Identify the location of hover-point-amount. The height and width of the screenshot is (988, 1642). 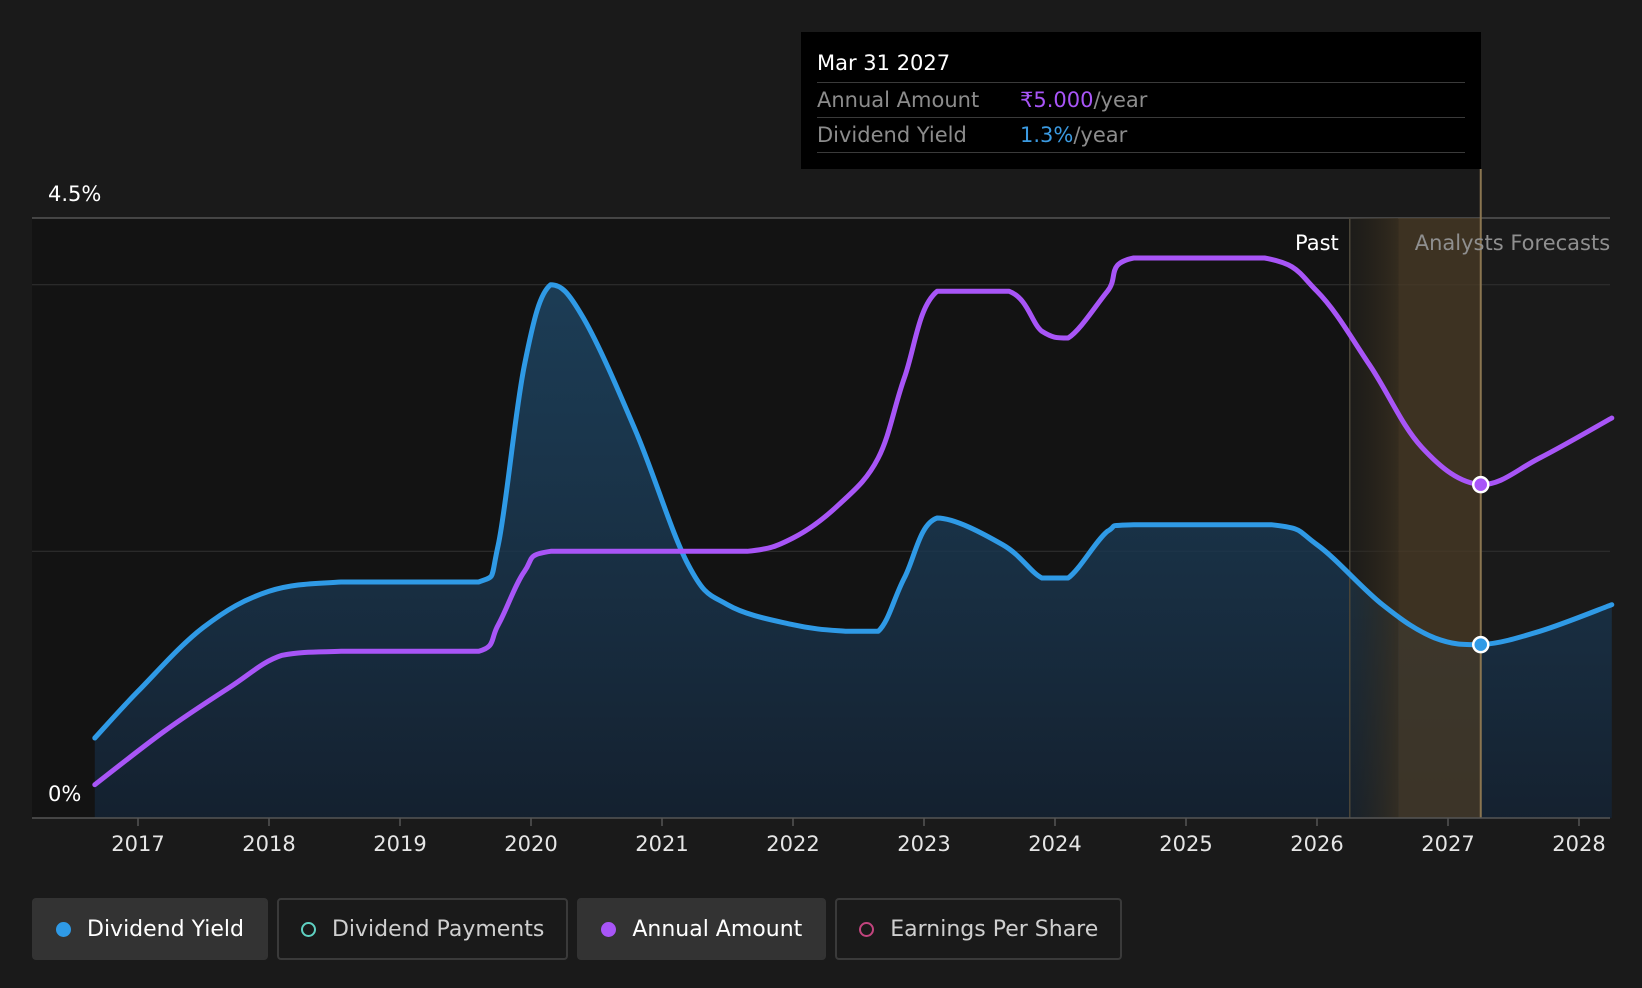
(1481, 484).